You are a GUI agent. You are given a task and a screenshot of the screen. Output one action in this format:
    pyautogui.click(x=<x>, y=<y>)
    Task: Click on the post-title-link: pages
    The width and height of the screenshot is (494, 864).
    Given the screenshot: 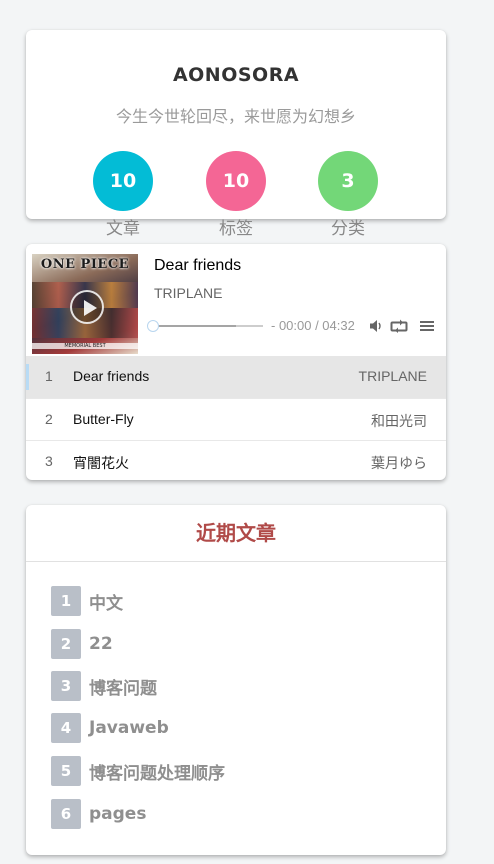 What is the action you would take?
    pyautogui.click(x=117, y=814)
    